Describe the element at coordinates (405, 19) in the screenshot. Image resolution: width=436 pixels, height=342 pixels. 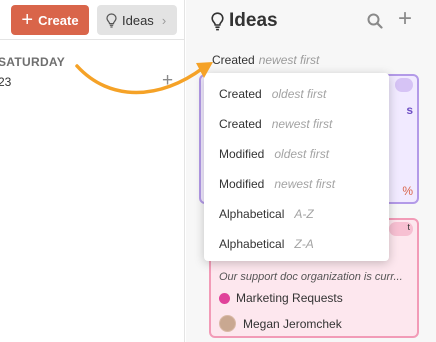
I see `add-idea-icon: +` at that location.